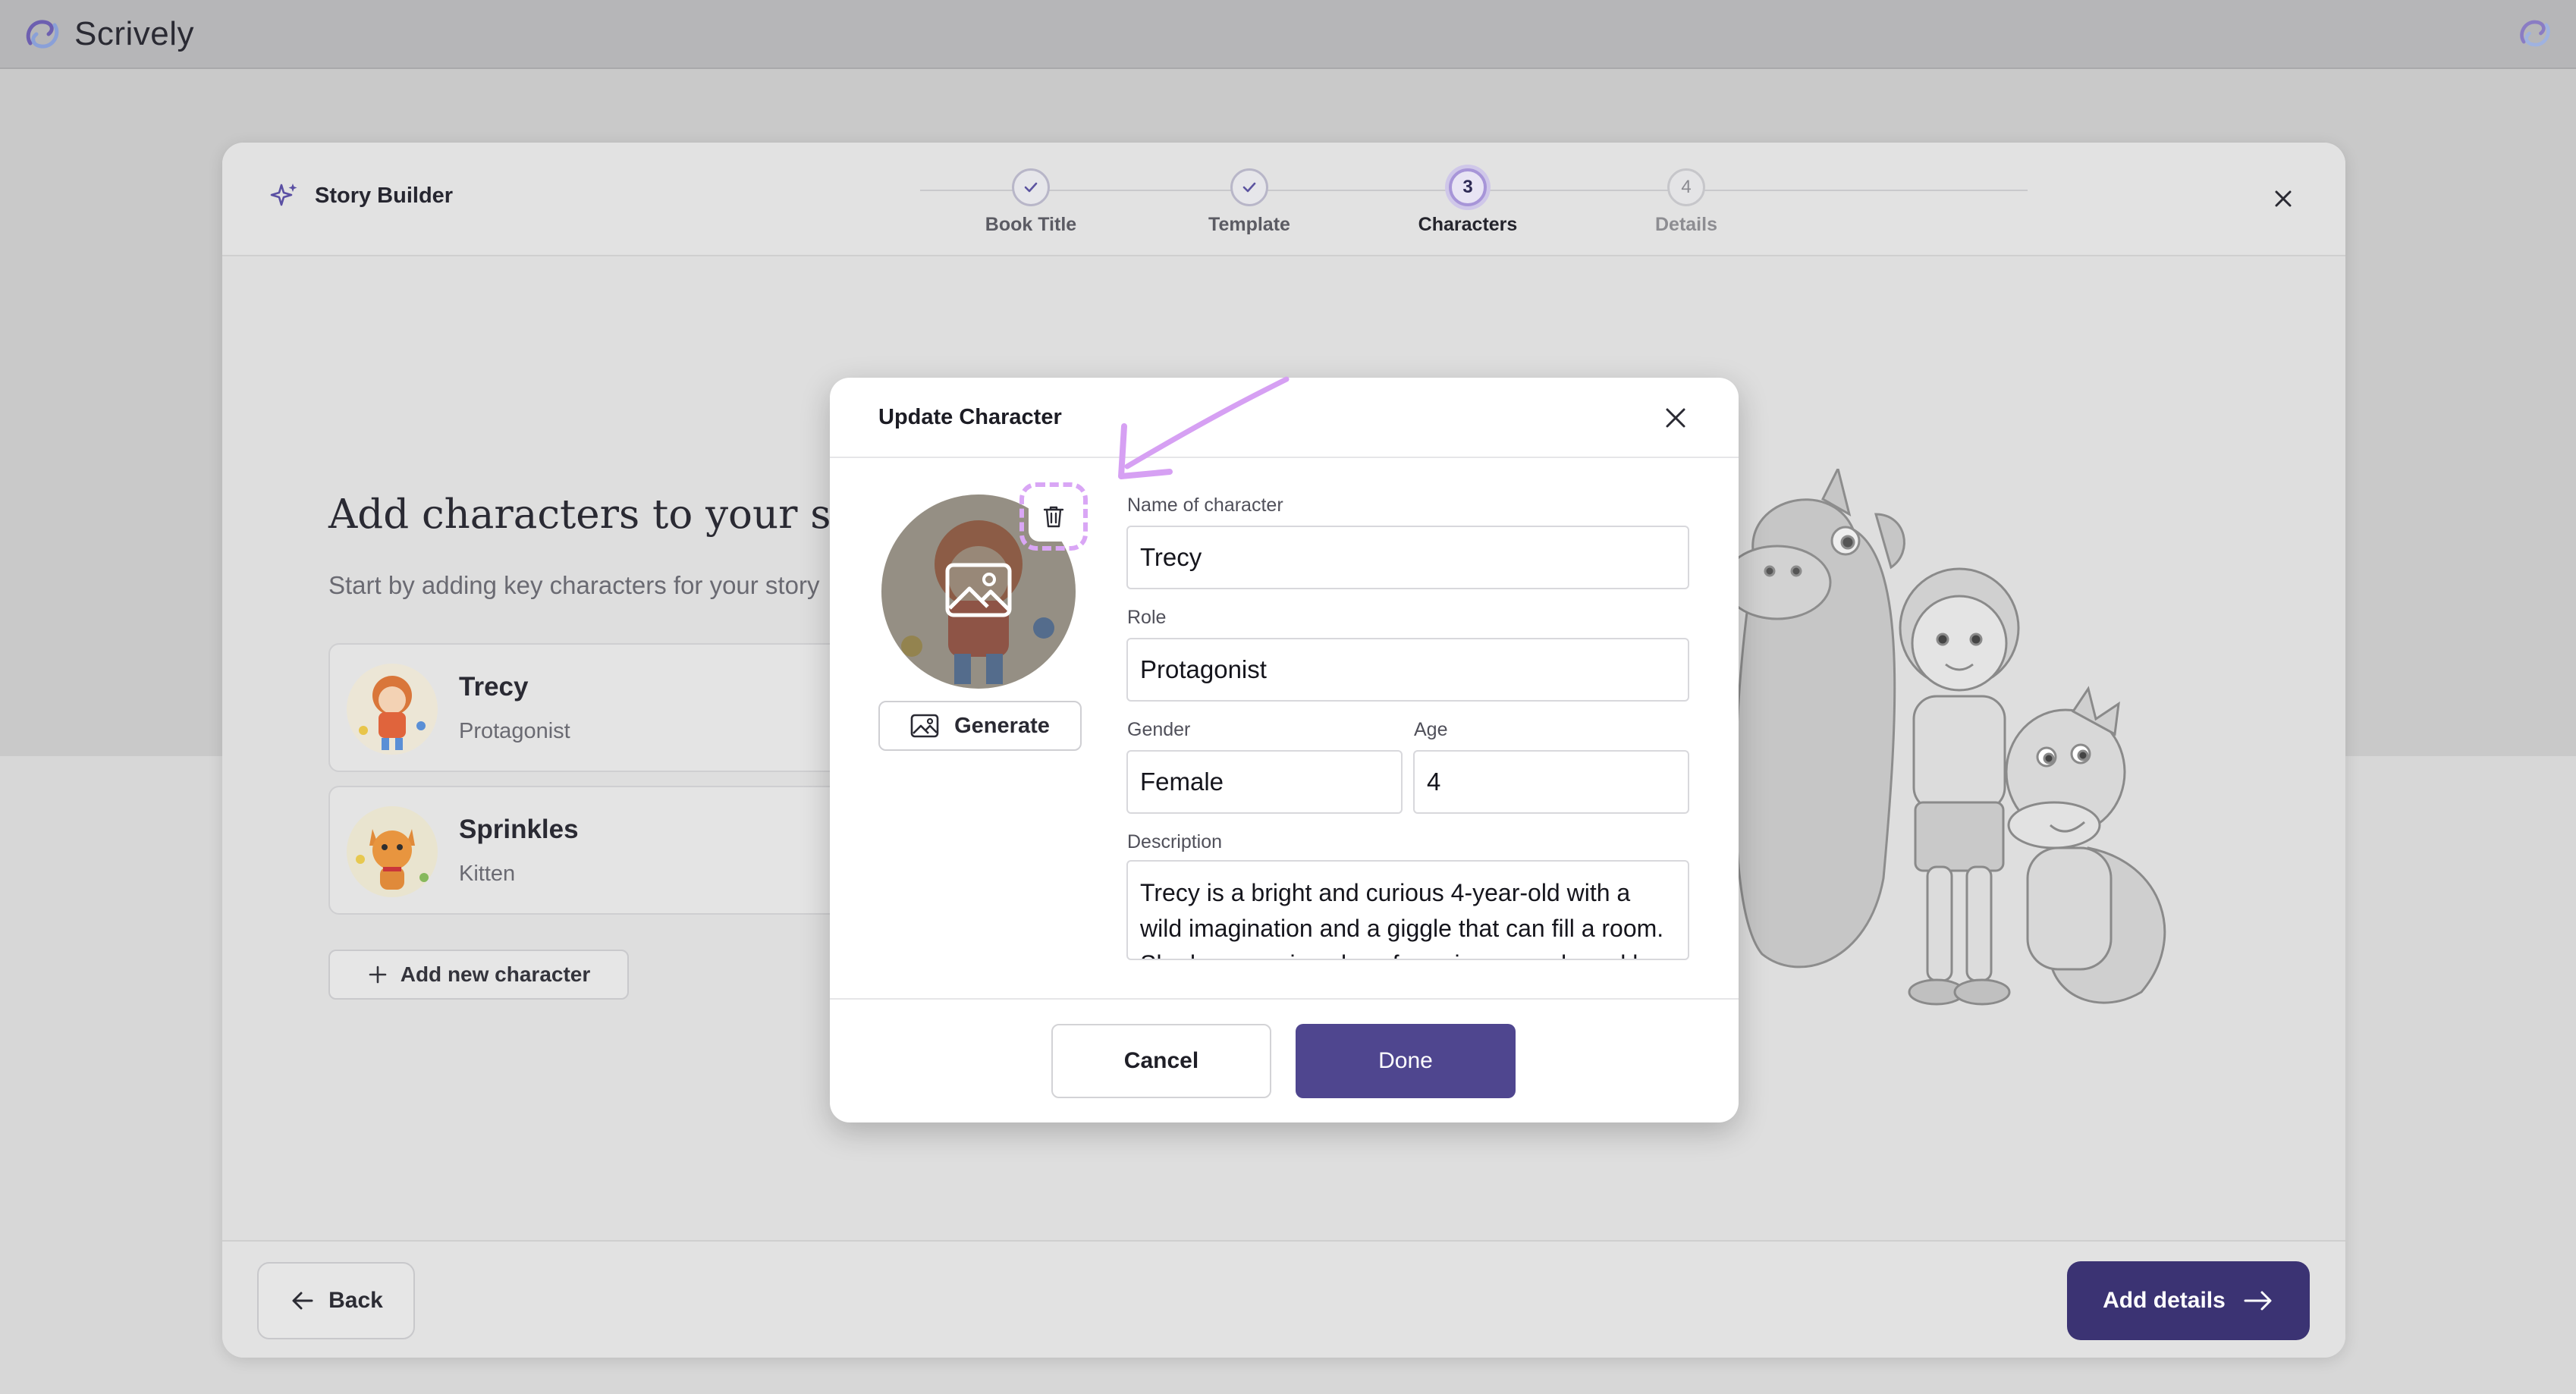  I want to click on generate-label: Generate, so click(1002, 726).